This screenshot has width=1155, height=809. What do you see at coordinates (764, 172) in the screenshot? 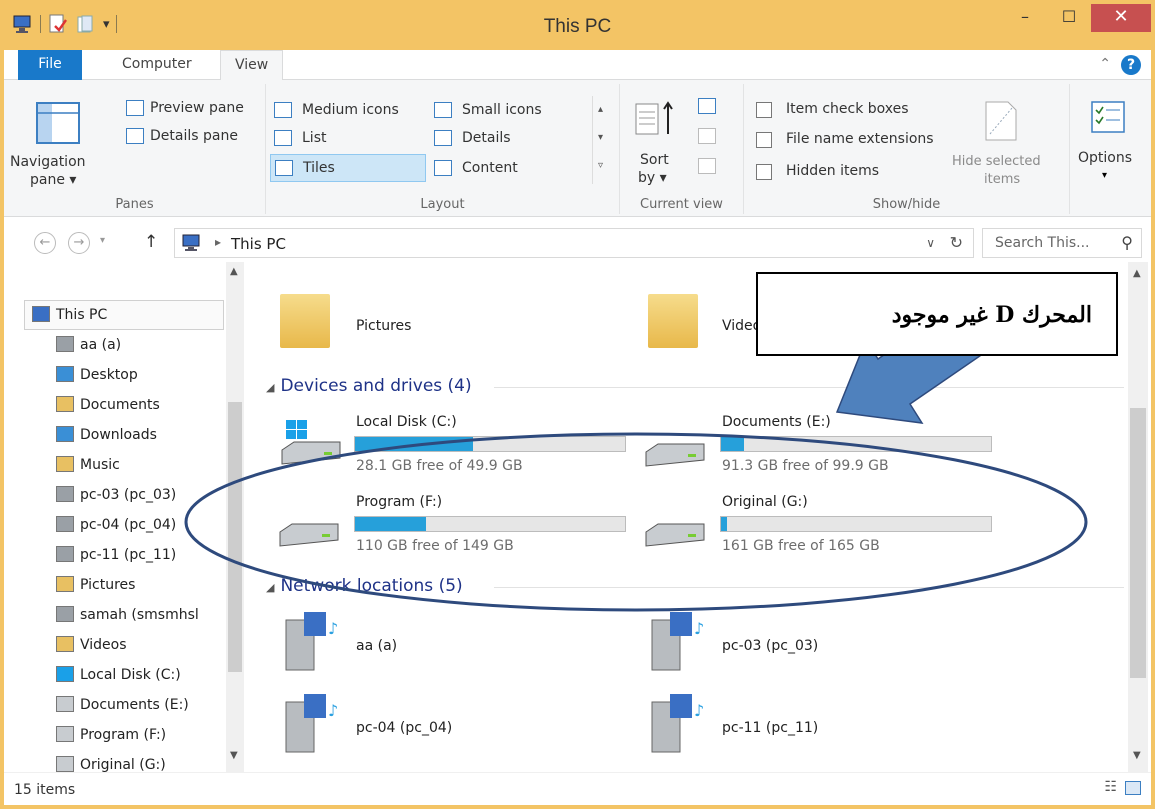
I see `hidden-items-checkbox` at bounding box center [764, 172].